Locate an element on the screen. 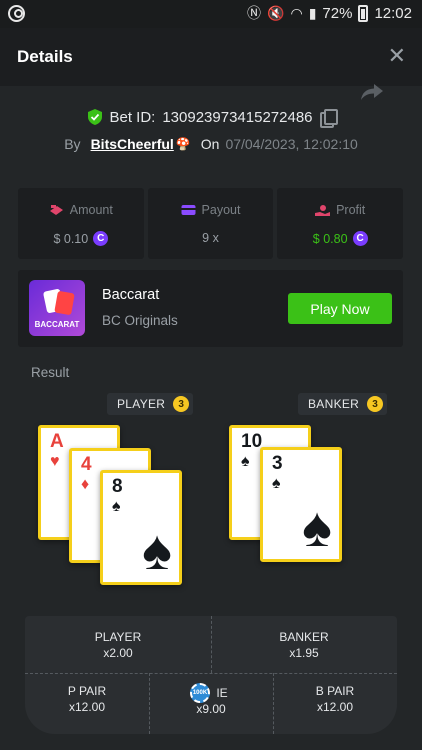 This screenshot has width=422, height=750. copy-icon is located at coordinates (328, 118).